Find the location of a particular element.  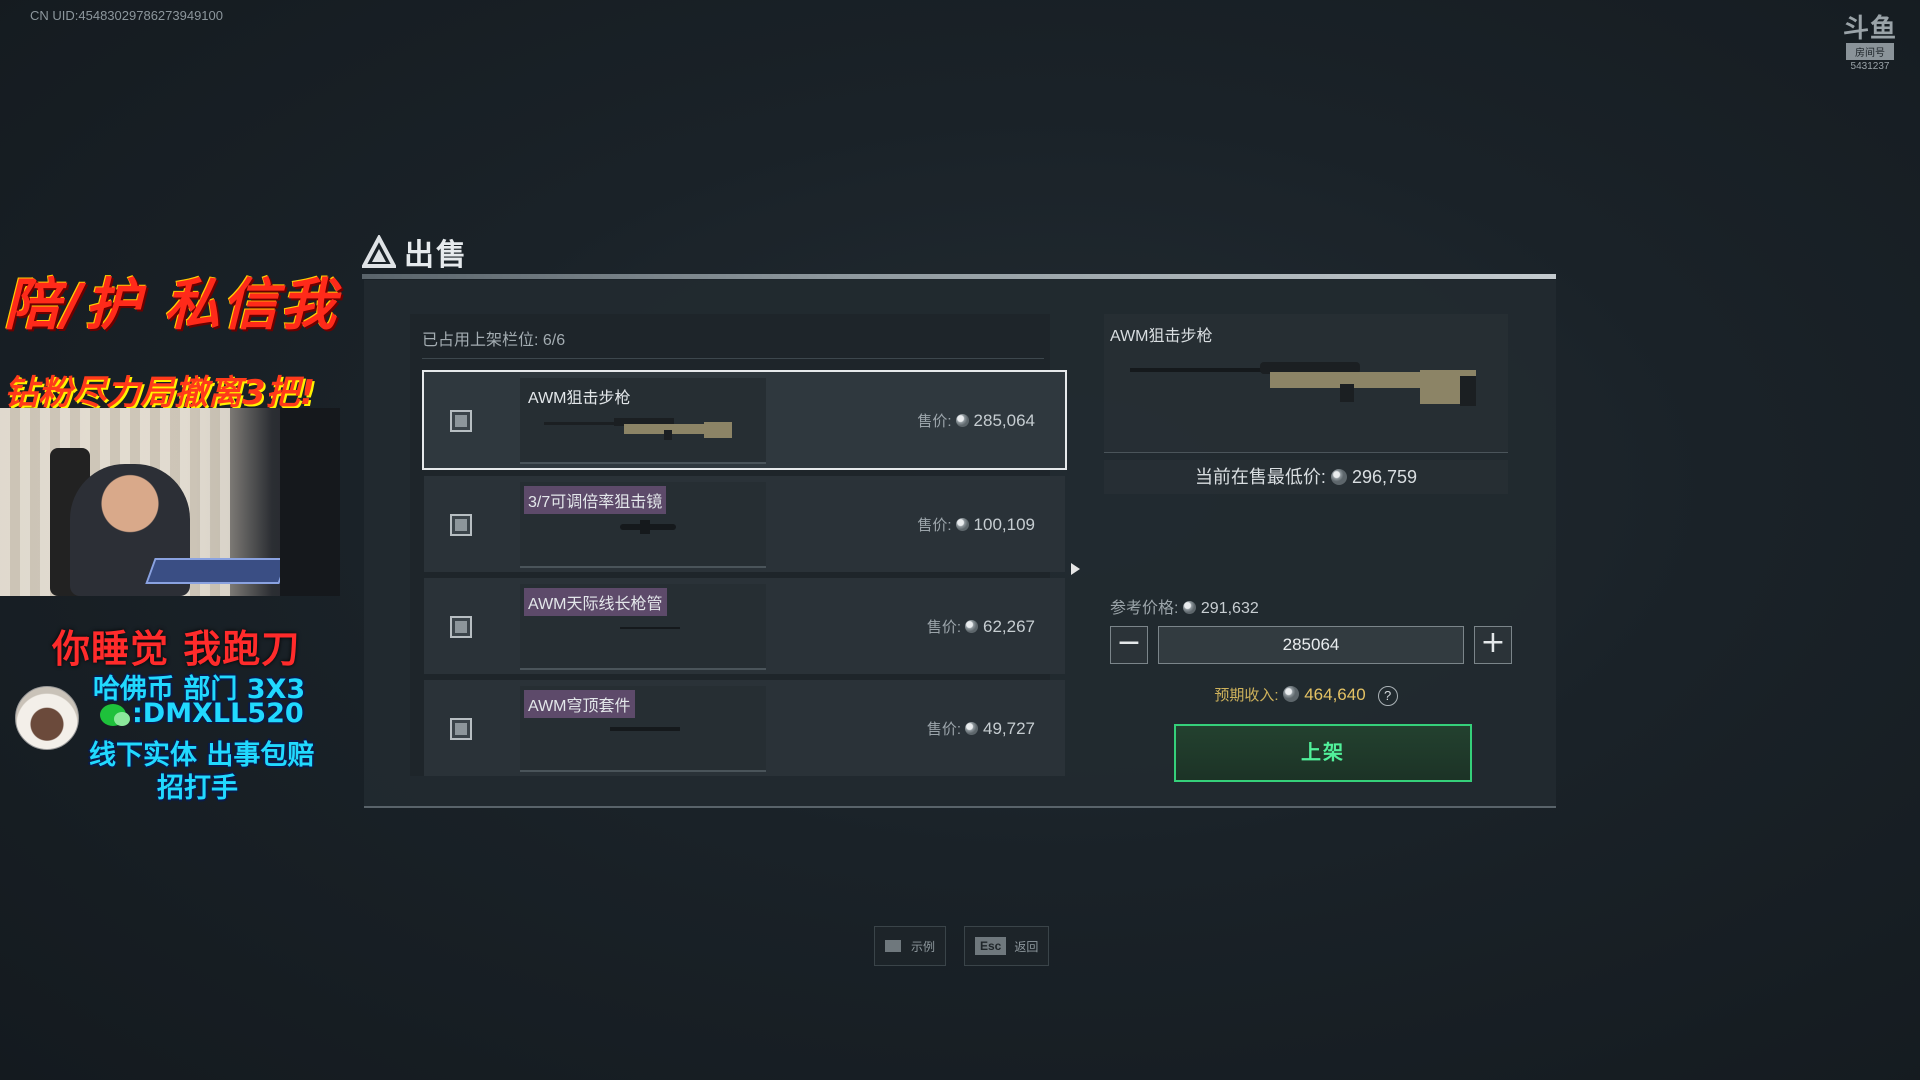

back-hint: Esc 返回 is located at coordinates (1007, 946).